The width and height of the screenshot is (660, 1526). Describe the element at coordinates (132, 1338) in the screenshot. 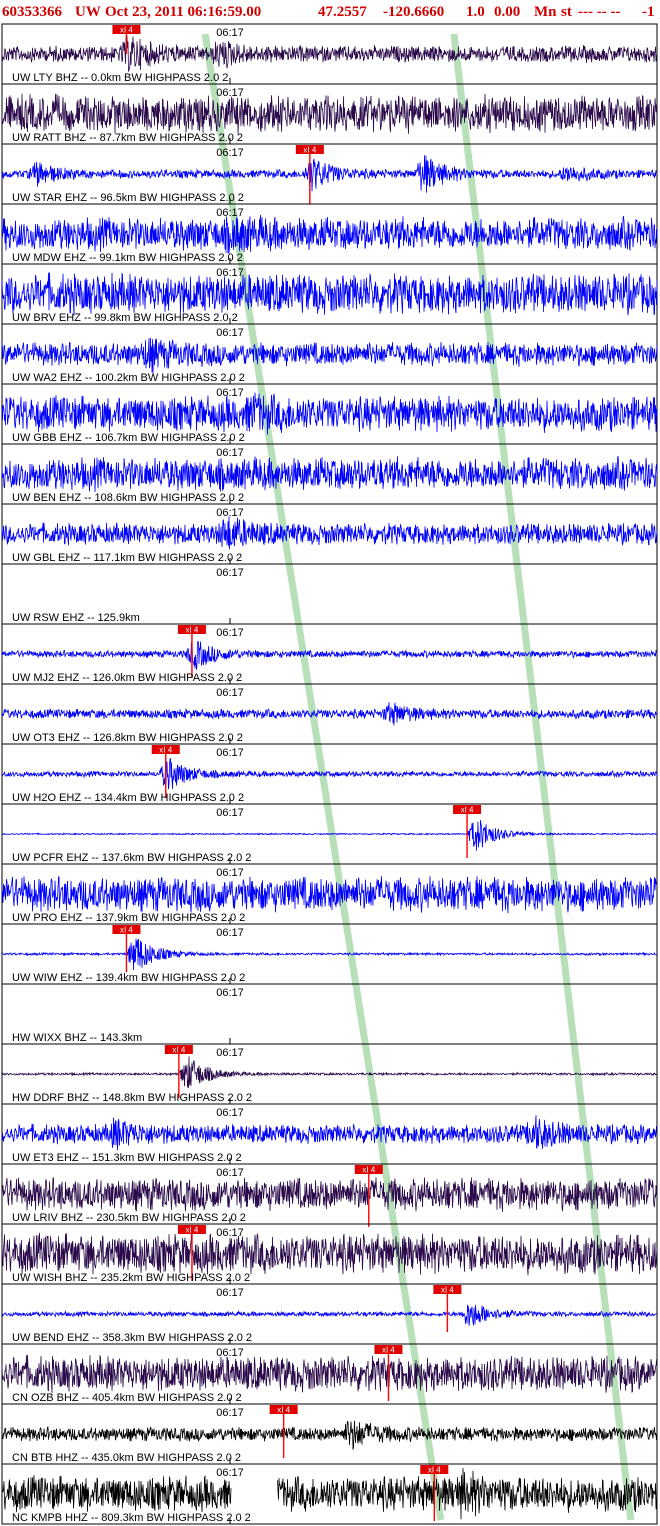

I see `station-label: UW BEND EHZ -- 358.3km BW HIGHPASS 2.0 2` at that location.